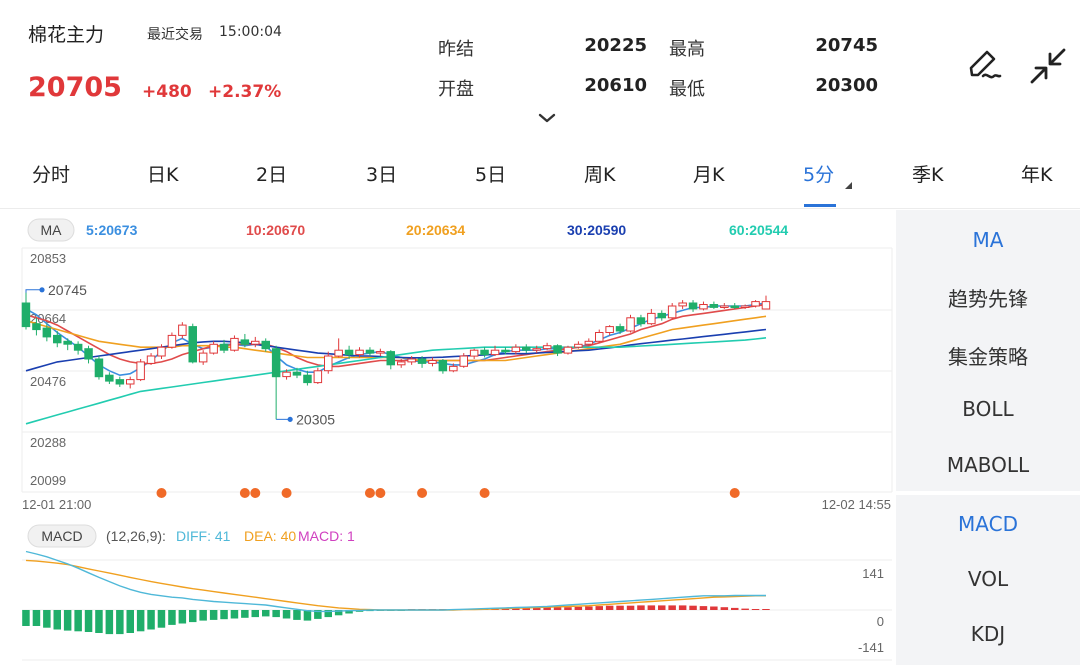  Describe the element at coordinates (51, 173) in the screenshot. I see `tab-intraday: 分时` at that location.